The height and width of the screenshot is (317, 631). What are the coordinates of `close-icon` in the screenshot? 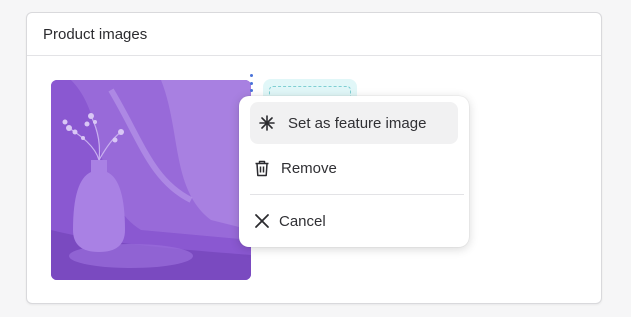 It's located at (262, 221).